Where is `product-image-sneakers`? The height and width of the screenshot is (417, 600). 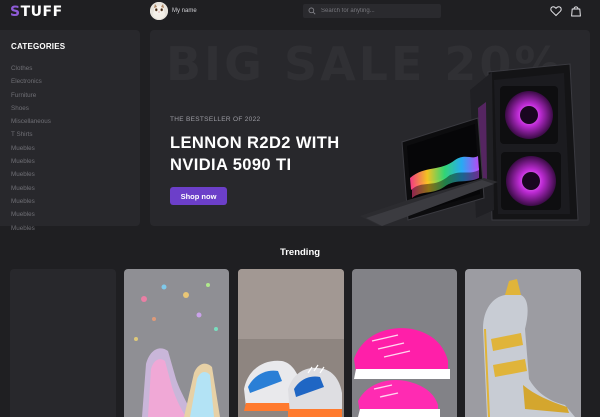 product-image-sneakers is located at coordinates (291, 343).